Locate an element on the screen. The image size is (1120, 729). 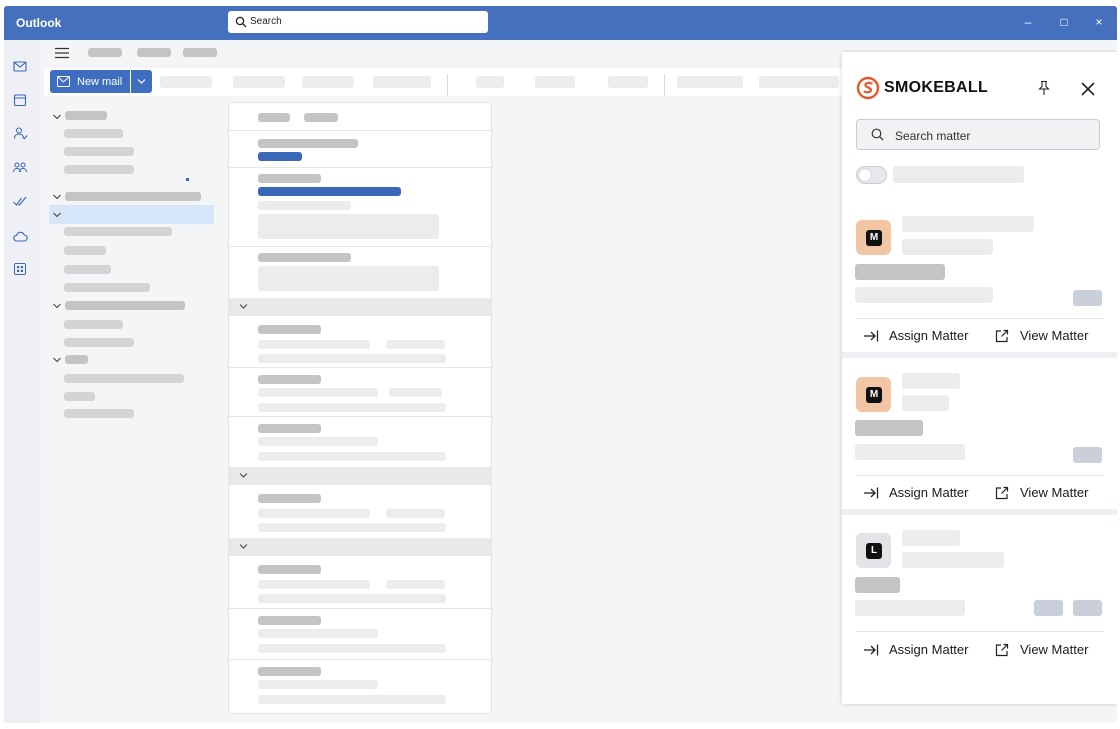
search-placeholder: Search is located at coordinates (266, 21).